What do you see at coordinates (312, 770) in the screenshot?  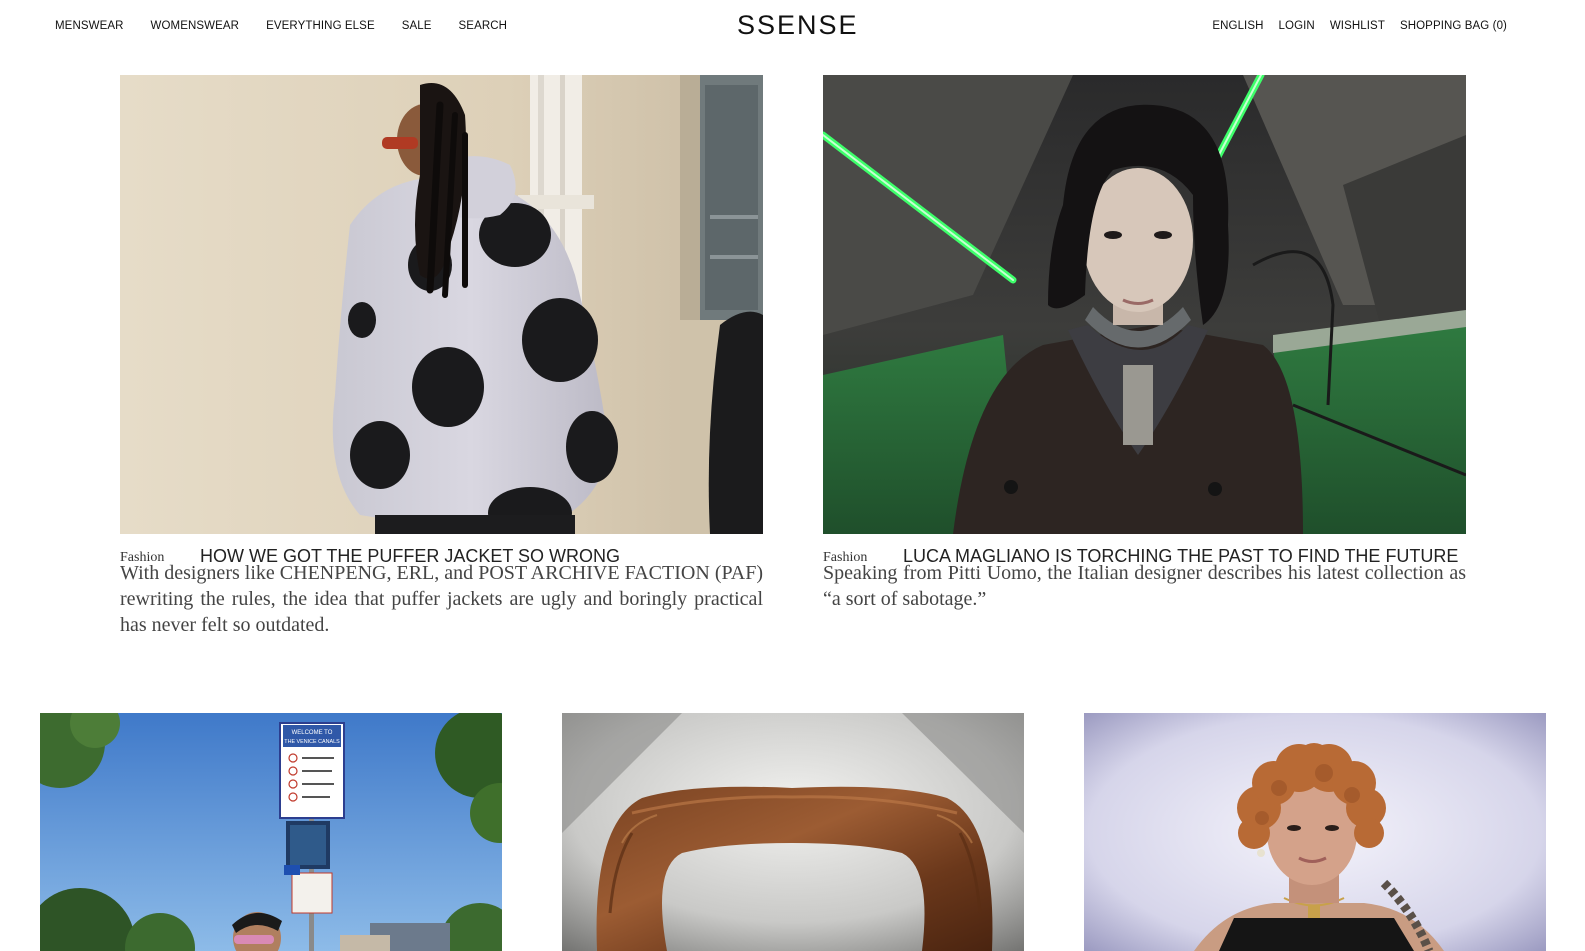 I see `street-sign: WELCOME TO THE VENICE CANALS` at bounding box center [312, 770].